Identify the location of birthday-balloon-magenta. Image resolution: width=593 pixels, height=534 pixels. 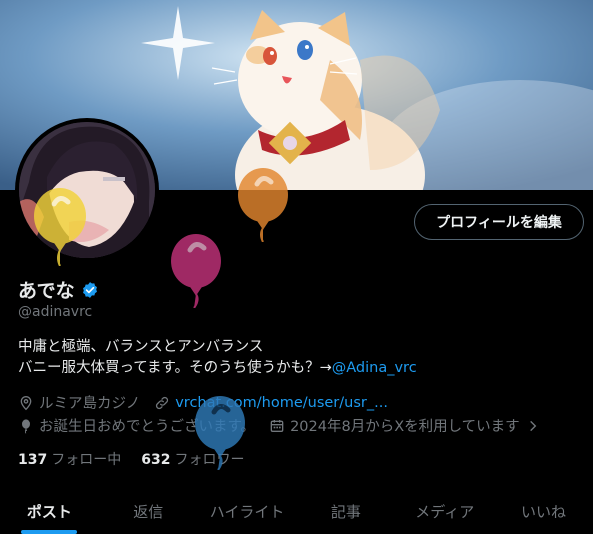
(196, 271).